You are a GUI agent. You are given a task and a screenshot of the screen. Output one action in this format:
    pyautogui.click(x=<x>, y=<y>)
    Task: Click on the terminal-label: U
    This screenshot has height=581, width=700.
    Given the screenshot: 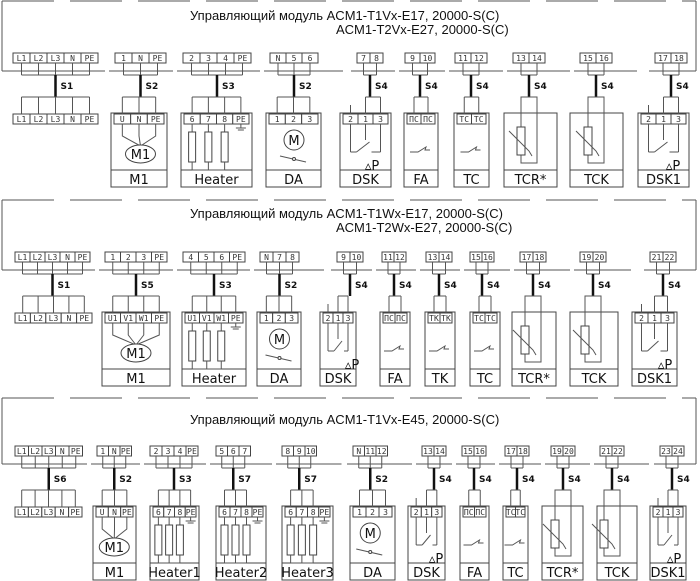 What is the action you would take?
    pyautogui.click(x=122, y=119)
    